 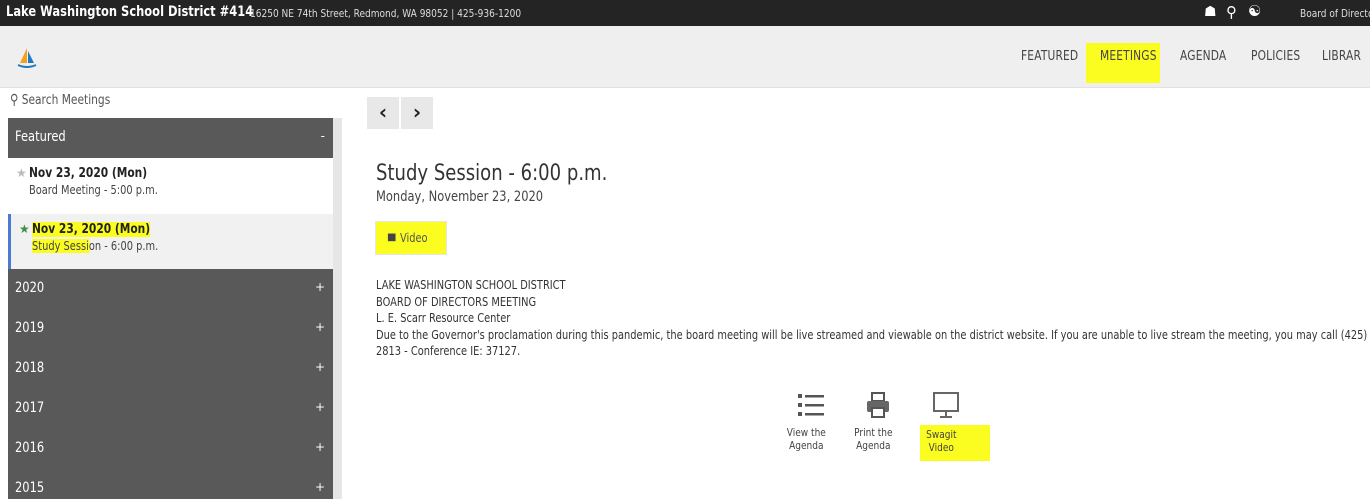 I want to click on district-name: Lake Washington School District #414, so click(x=129, y=12).